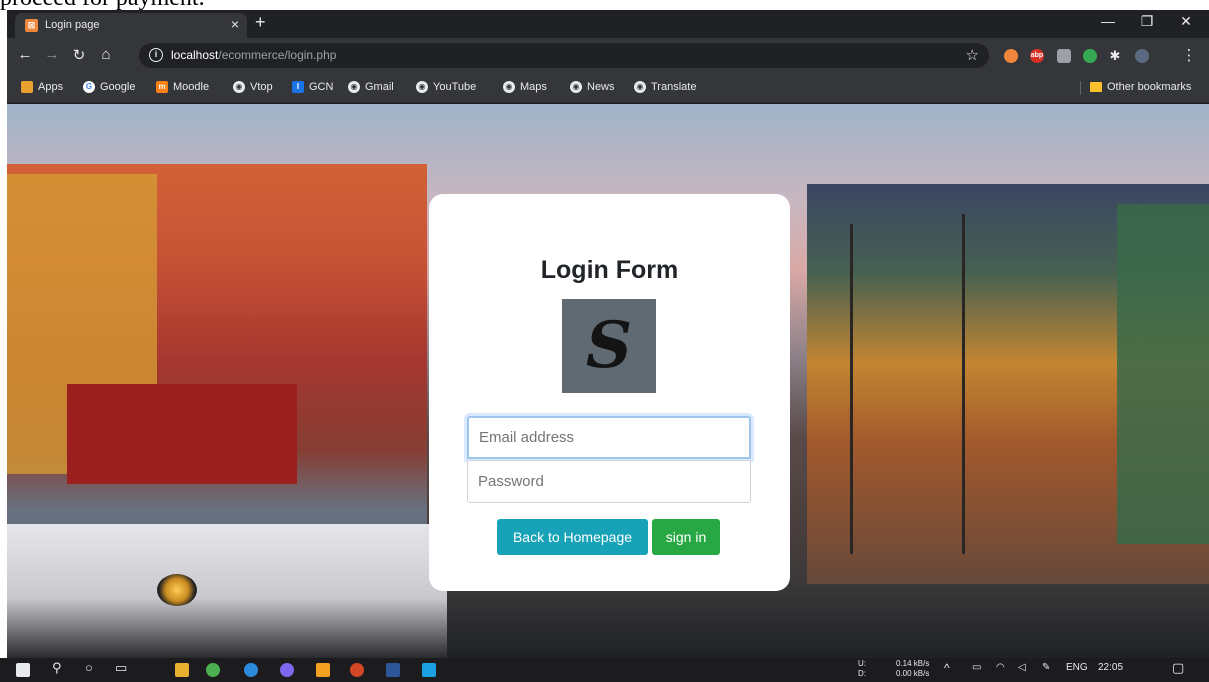  Describe the element at coordinates (947, 668) in the screenshot. I see `chevron-up-icon: ^` at that location.